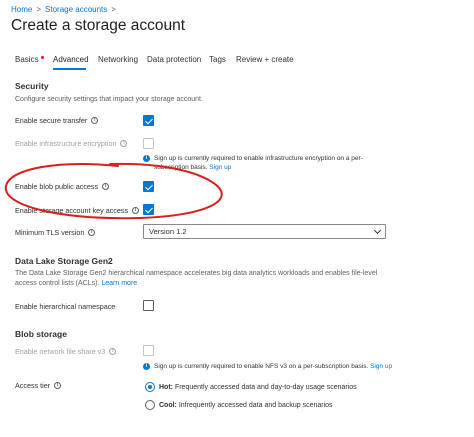 This screenshot has height=437, width=474. Describe the element at coordinates (21, 9) in the screenshot. I see `breadcrumb-home-link: Home` at that location.